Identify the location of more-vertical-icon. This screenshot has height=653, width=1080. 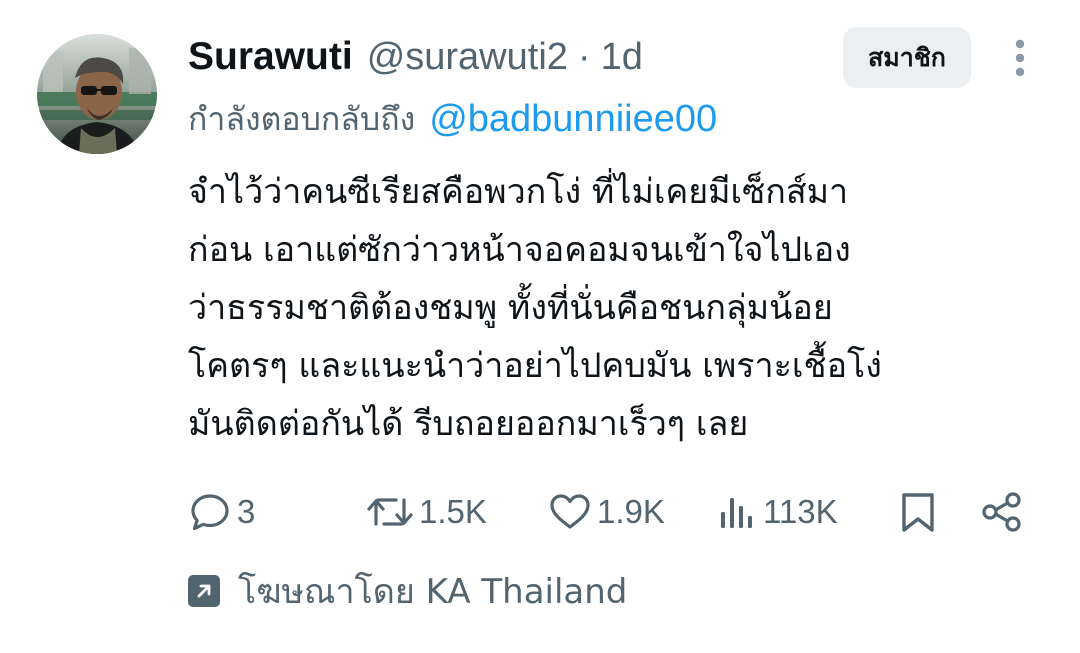
(1020, 58).